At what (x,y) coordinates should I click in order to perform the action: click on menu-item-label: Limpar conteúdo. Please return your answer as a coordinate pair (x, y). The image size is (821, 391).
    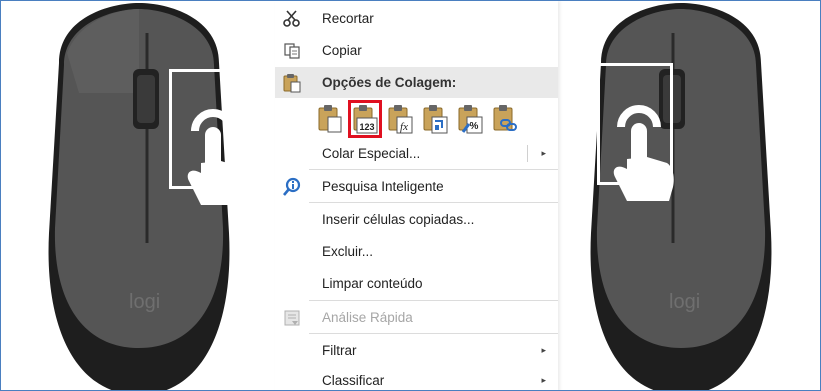
    Looking at the image, I should click on (372, 283).